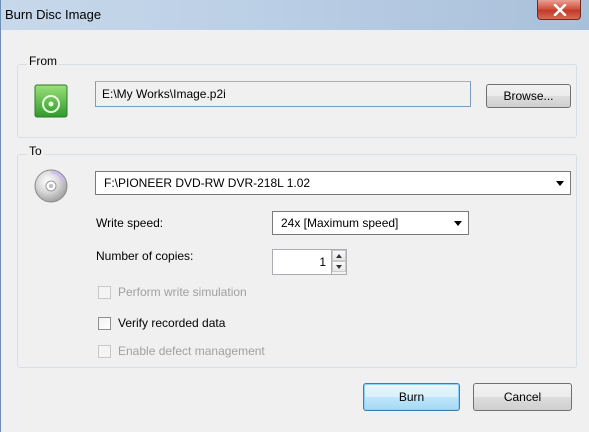  Describe the element at coordinates (333, 183) in the screenshot. I see `drive-select: F:\PIONEER DVD-RW DVR-218L 1.02` at that location.